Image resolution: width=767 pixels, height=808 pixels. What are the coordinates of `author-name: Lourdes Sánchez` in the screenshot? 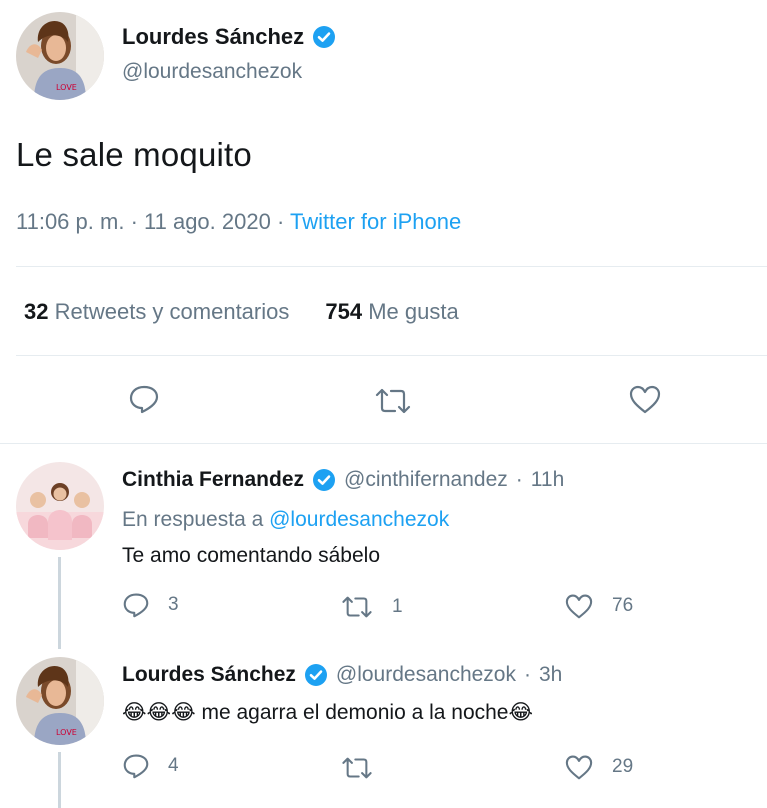 It's located at (213, 37).